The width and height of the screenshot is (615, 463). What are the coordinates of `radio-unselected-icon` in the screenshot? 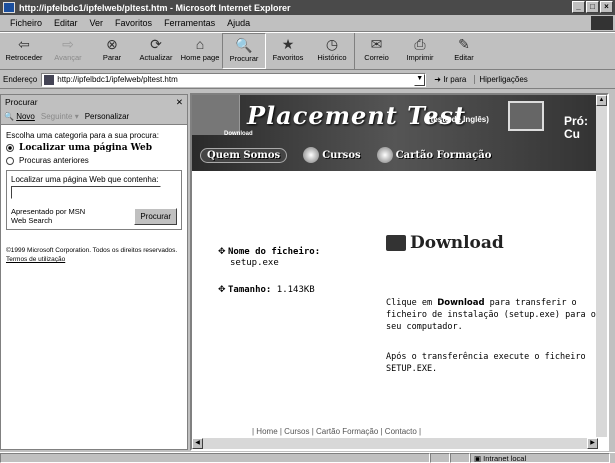 It's located at (10, 160).